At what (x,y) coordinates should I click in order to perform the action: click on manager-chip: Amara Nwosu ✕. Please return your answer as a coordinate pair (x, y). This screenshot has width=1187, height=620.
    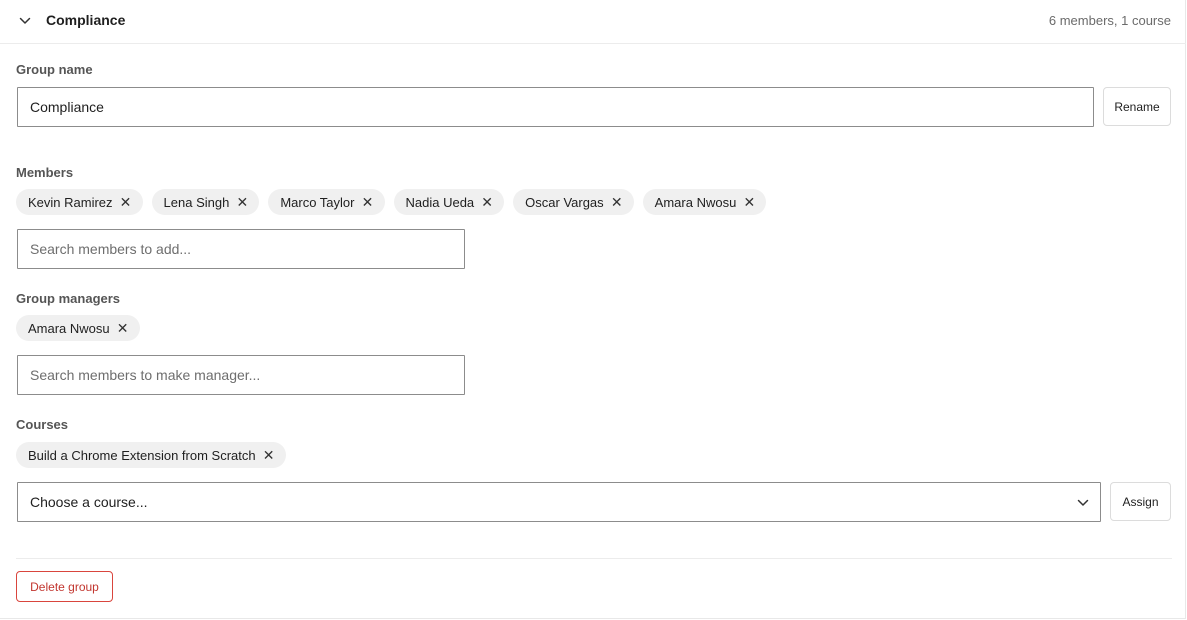
    Looking at the image, I should click on (78, 328).